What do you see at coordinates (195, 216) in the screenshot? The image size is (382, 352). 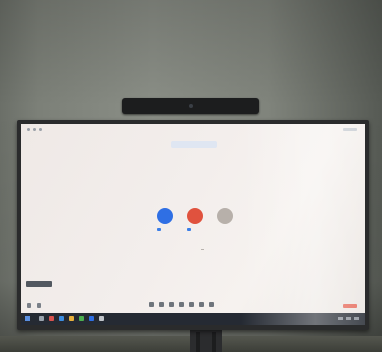 I see `avatar-red` at bounding box center [195, 216].